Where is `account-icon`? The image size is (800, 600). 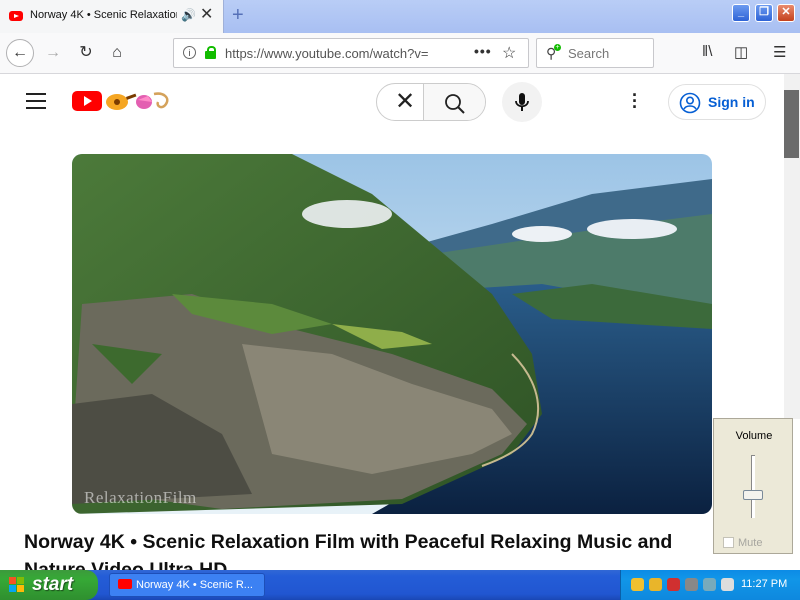 account-icon is located at coordinates (690, 103).